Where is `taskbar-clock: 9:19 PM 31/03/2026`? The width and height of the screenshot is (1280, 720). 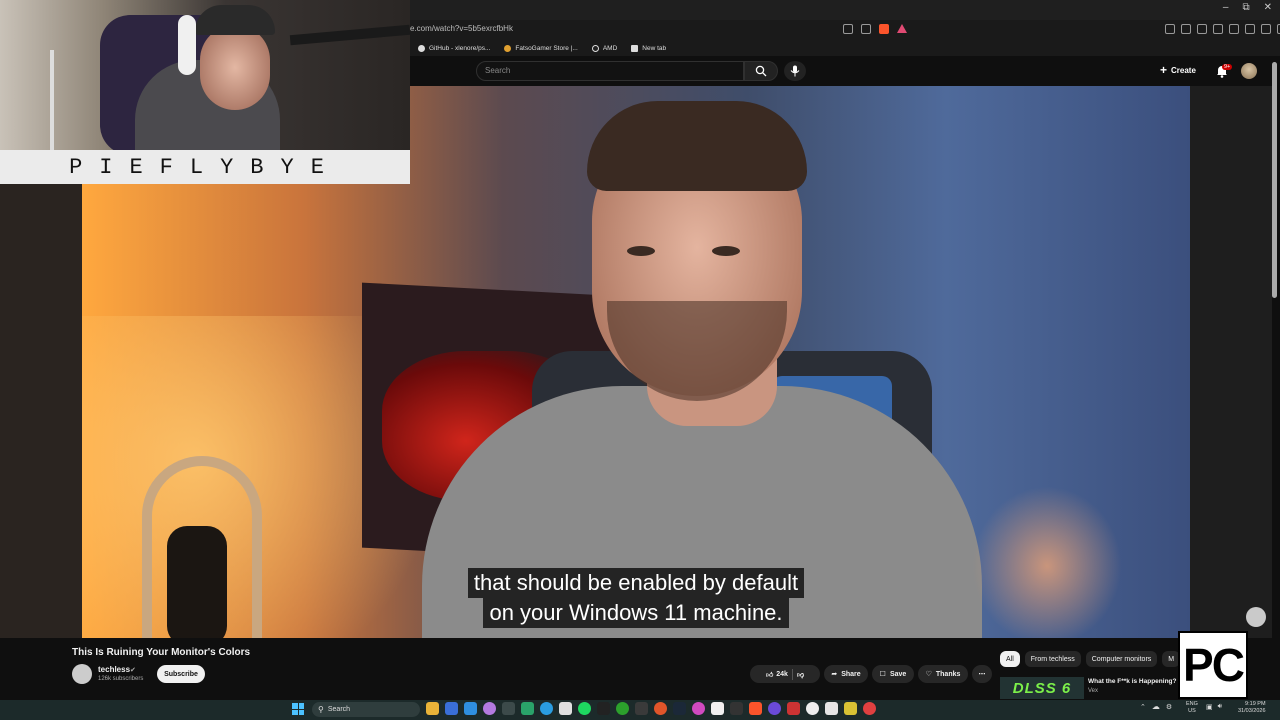 taskbar-clock: 9:19 PM 31/03/2026 is located at coordinates (1252, 708).